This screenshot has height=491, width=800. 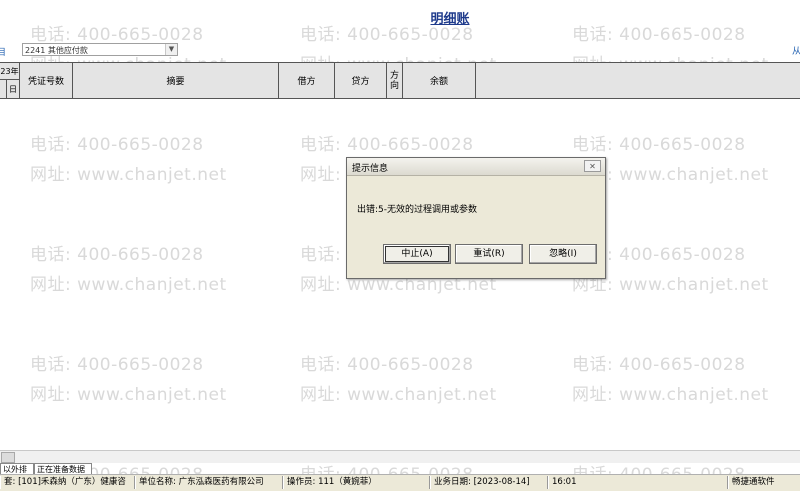 What do you see at coordinates (209, 482) in the screenshot?
I see `status-unit-name: 单位名称: 广东泓森医药有限公司` at bounding box center [209, 482].